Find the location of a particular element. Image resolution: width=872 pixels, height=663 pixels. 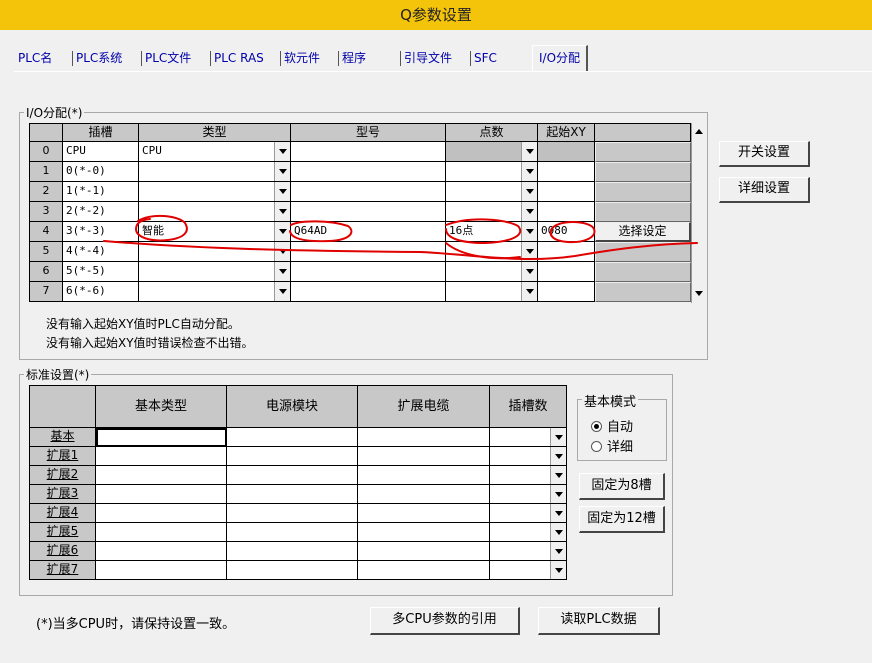

switch-settings-button: 开关设置 is located at coordinates (764, 154).